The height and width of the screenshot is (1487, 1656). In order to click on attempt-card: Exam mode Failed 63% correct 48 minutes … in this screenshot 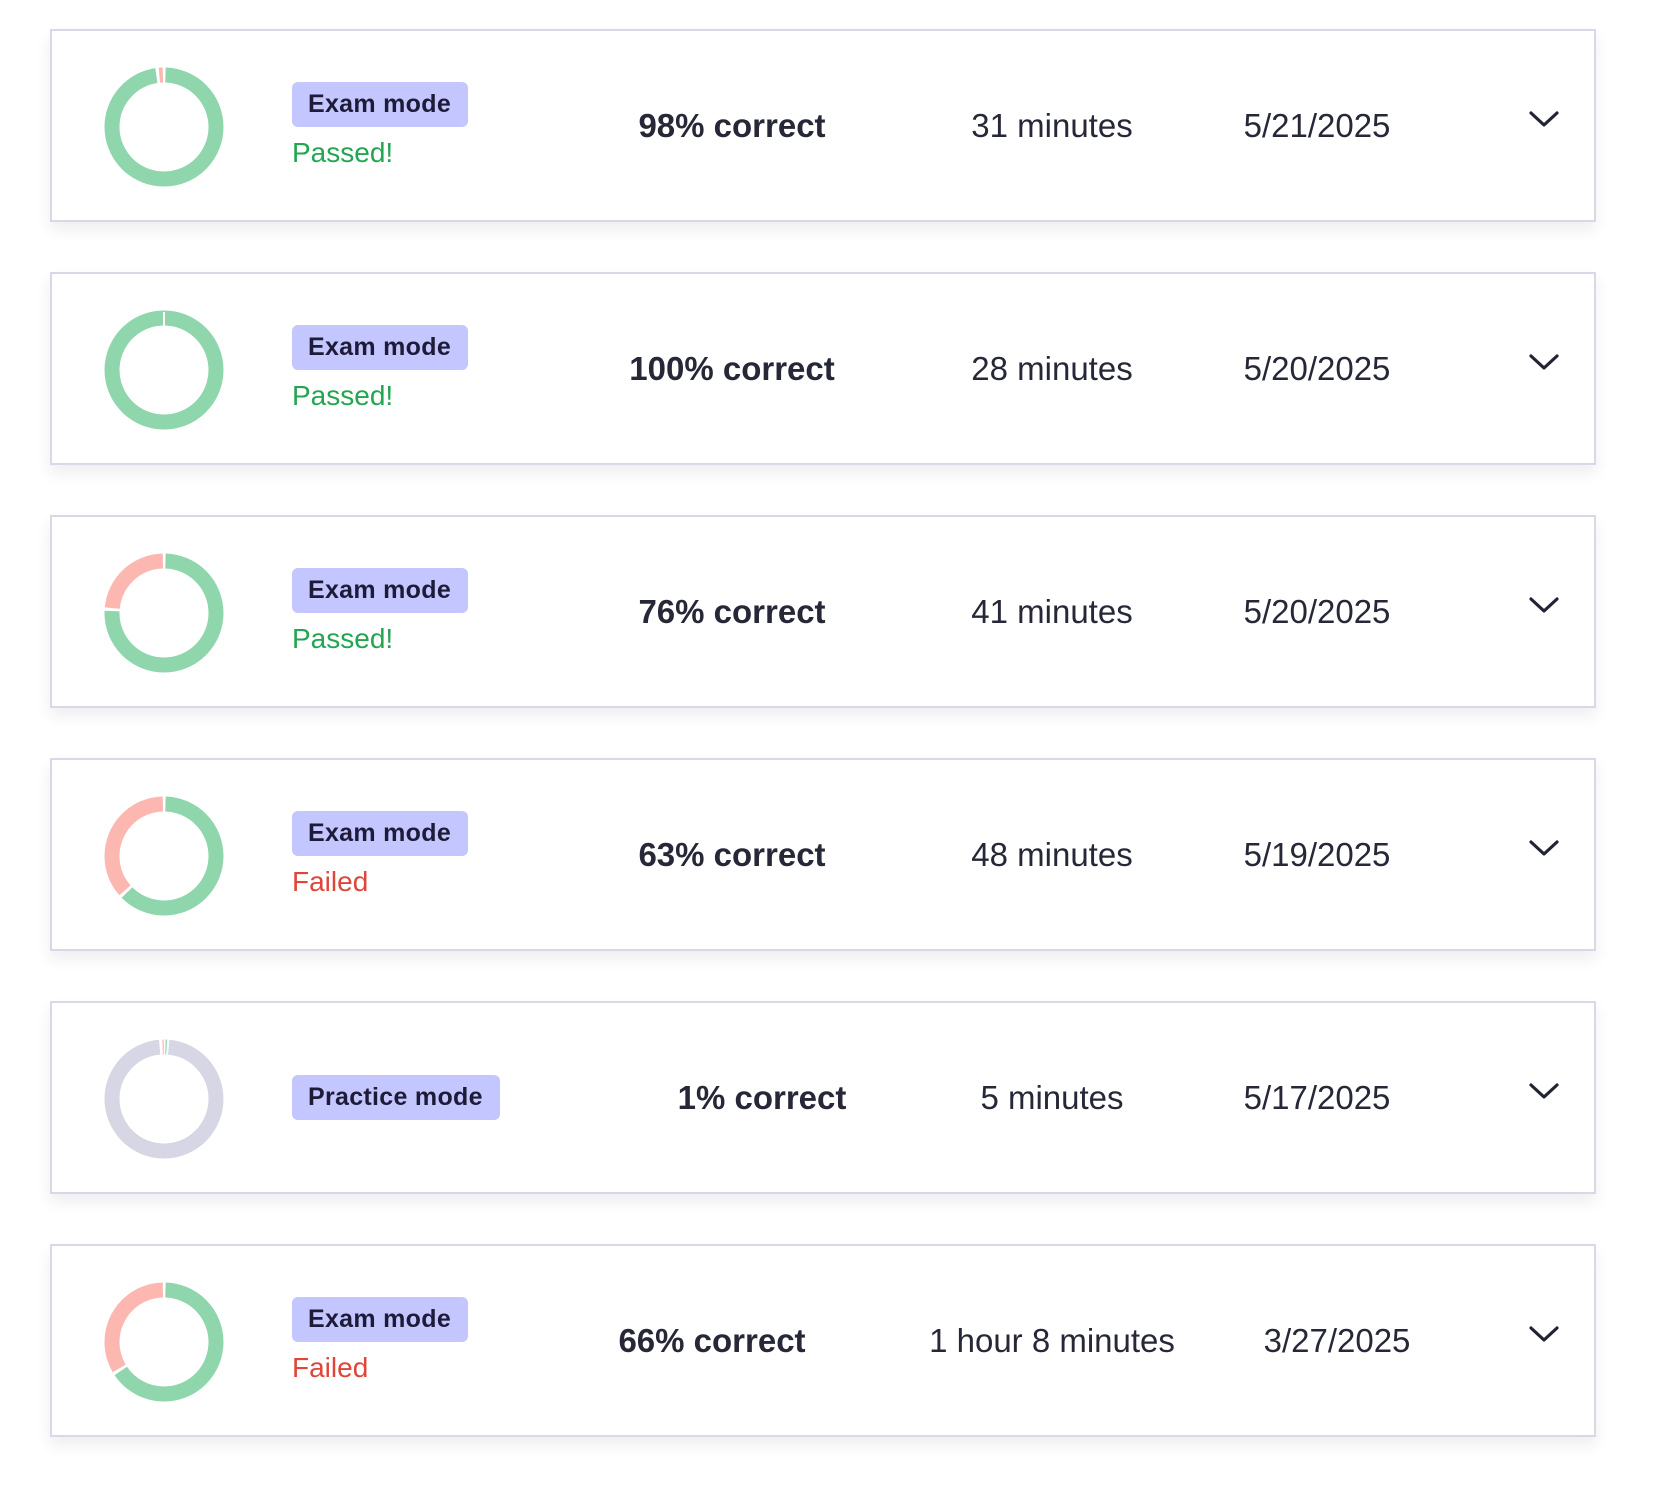, I will do `click(823, 854)`.